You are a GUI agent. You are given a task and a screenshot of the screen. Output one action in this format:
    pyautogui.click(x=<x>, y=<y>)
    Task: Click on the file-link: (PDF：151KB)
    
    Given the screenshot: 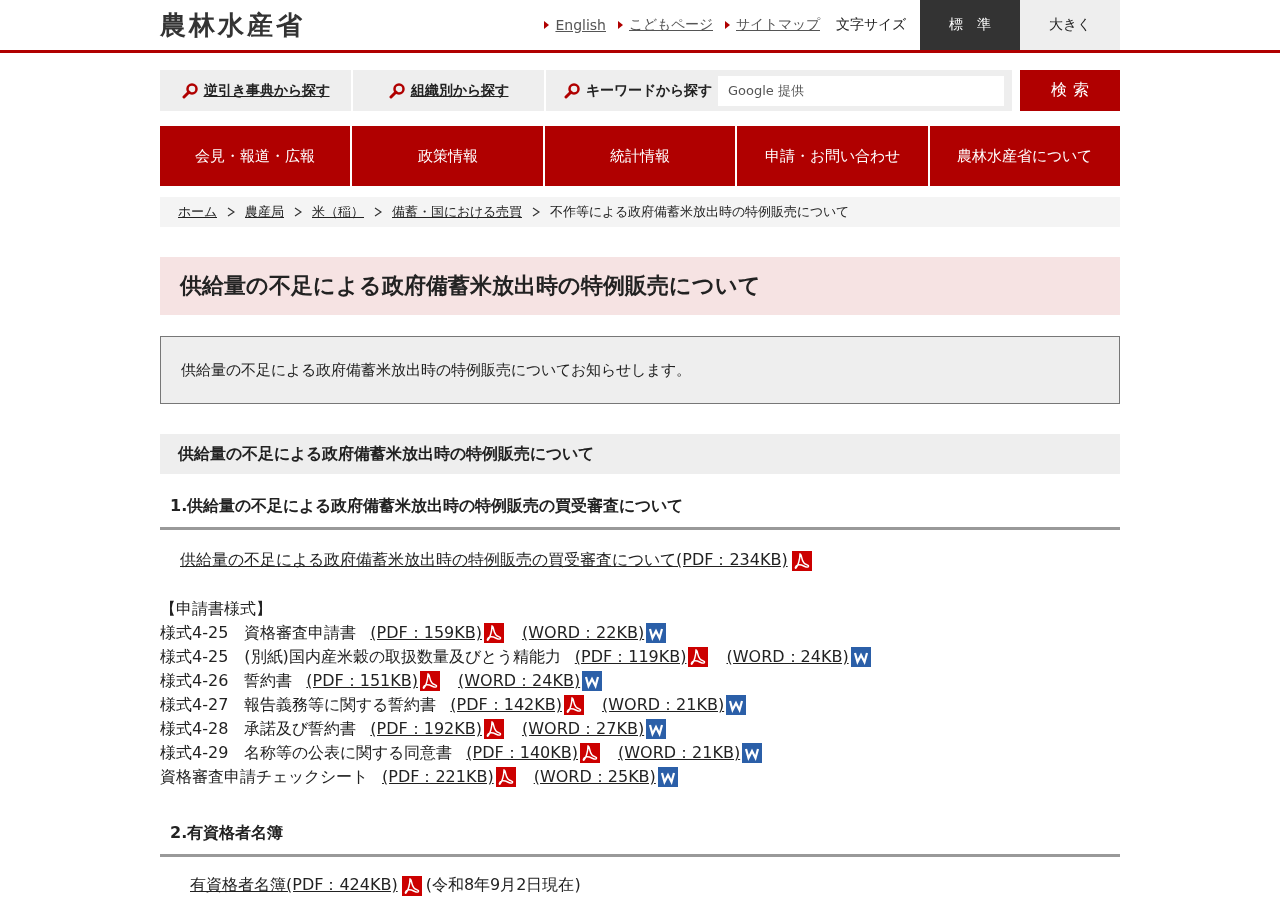 What is the action you would take?
    pyautogui.click(x=362, y=681)
    